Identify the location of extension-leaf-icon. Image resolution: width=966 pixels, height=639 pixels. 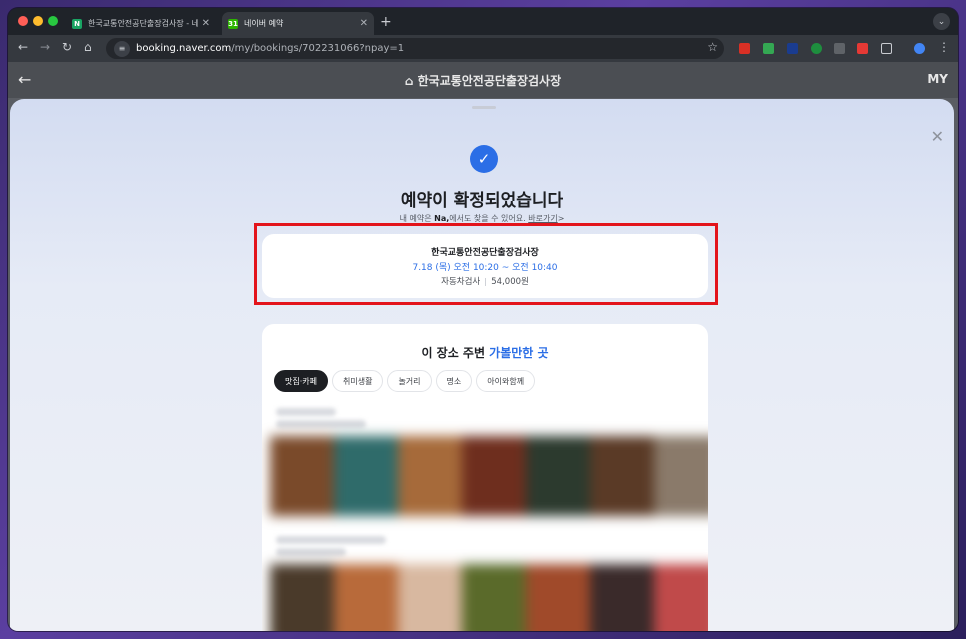
(816, 48).